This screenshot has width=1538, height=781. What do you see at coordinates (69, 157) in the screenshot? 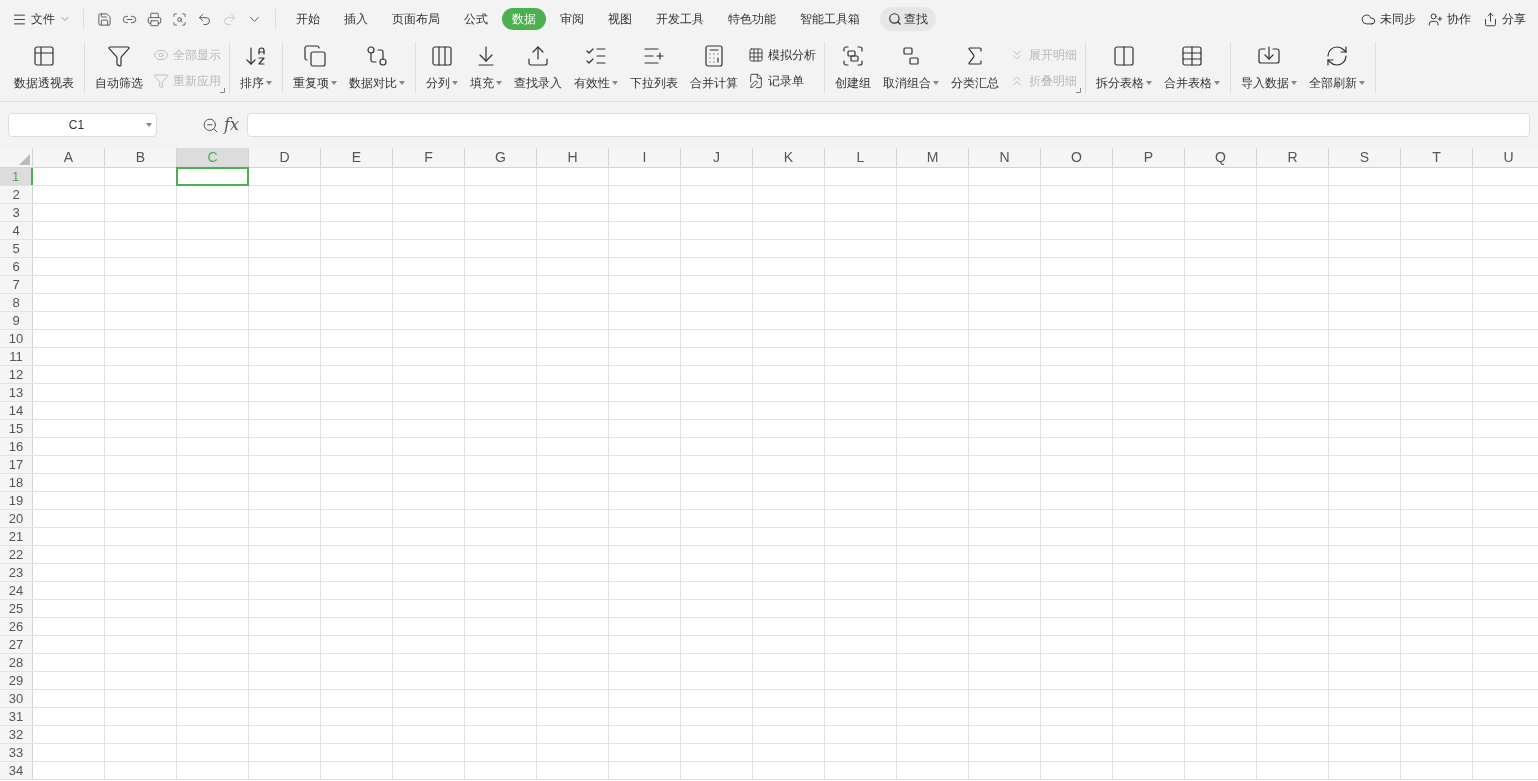
I see `column-header: A` at bounding box center [69, 157].